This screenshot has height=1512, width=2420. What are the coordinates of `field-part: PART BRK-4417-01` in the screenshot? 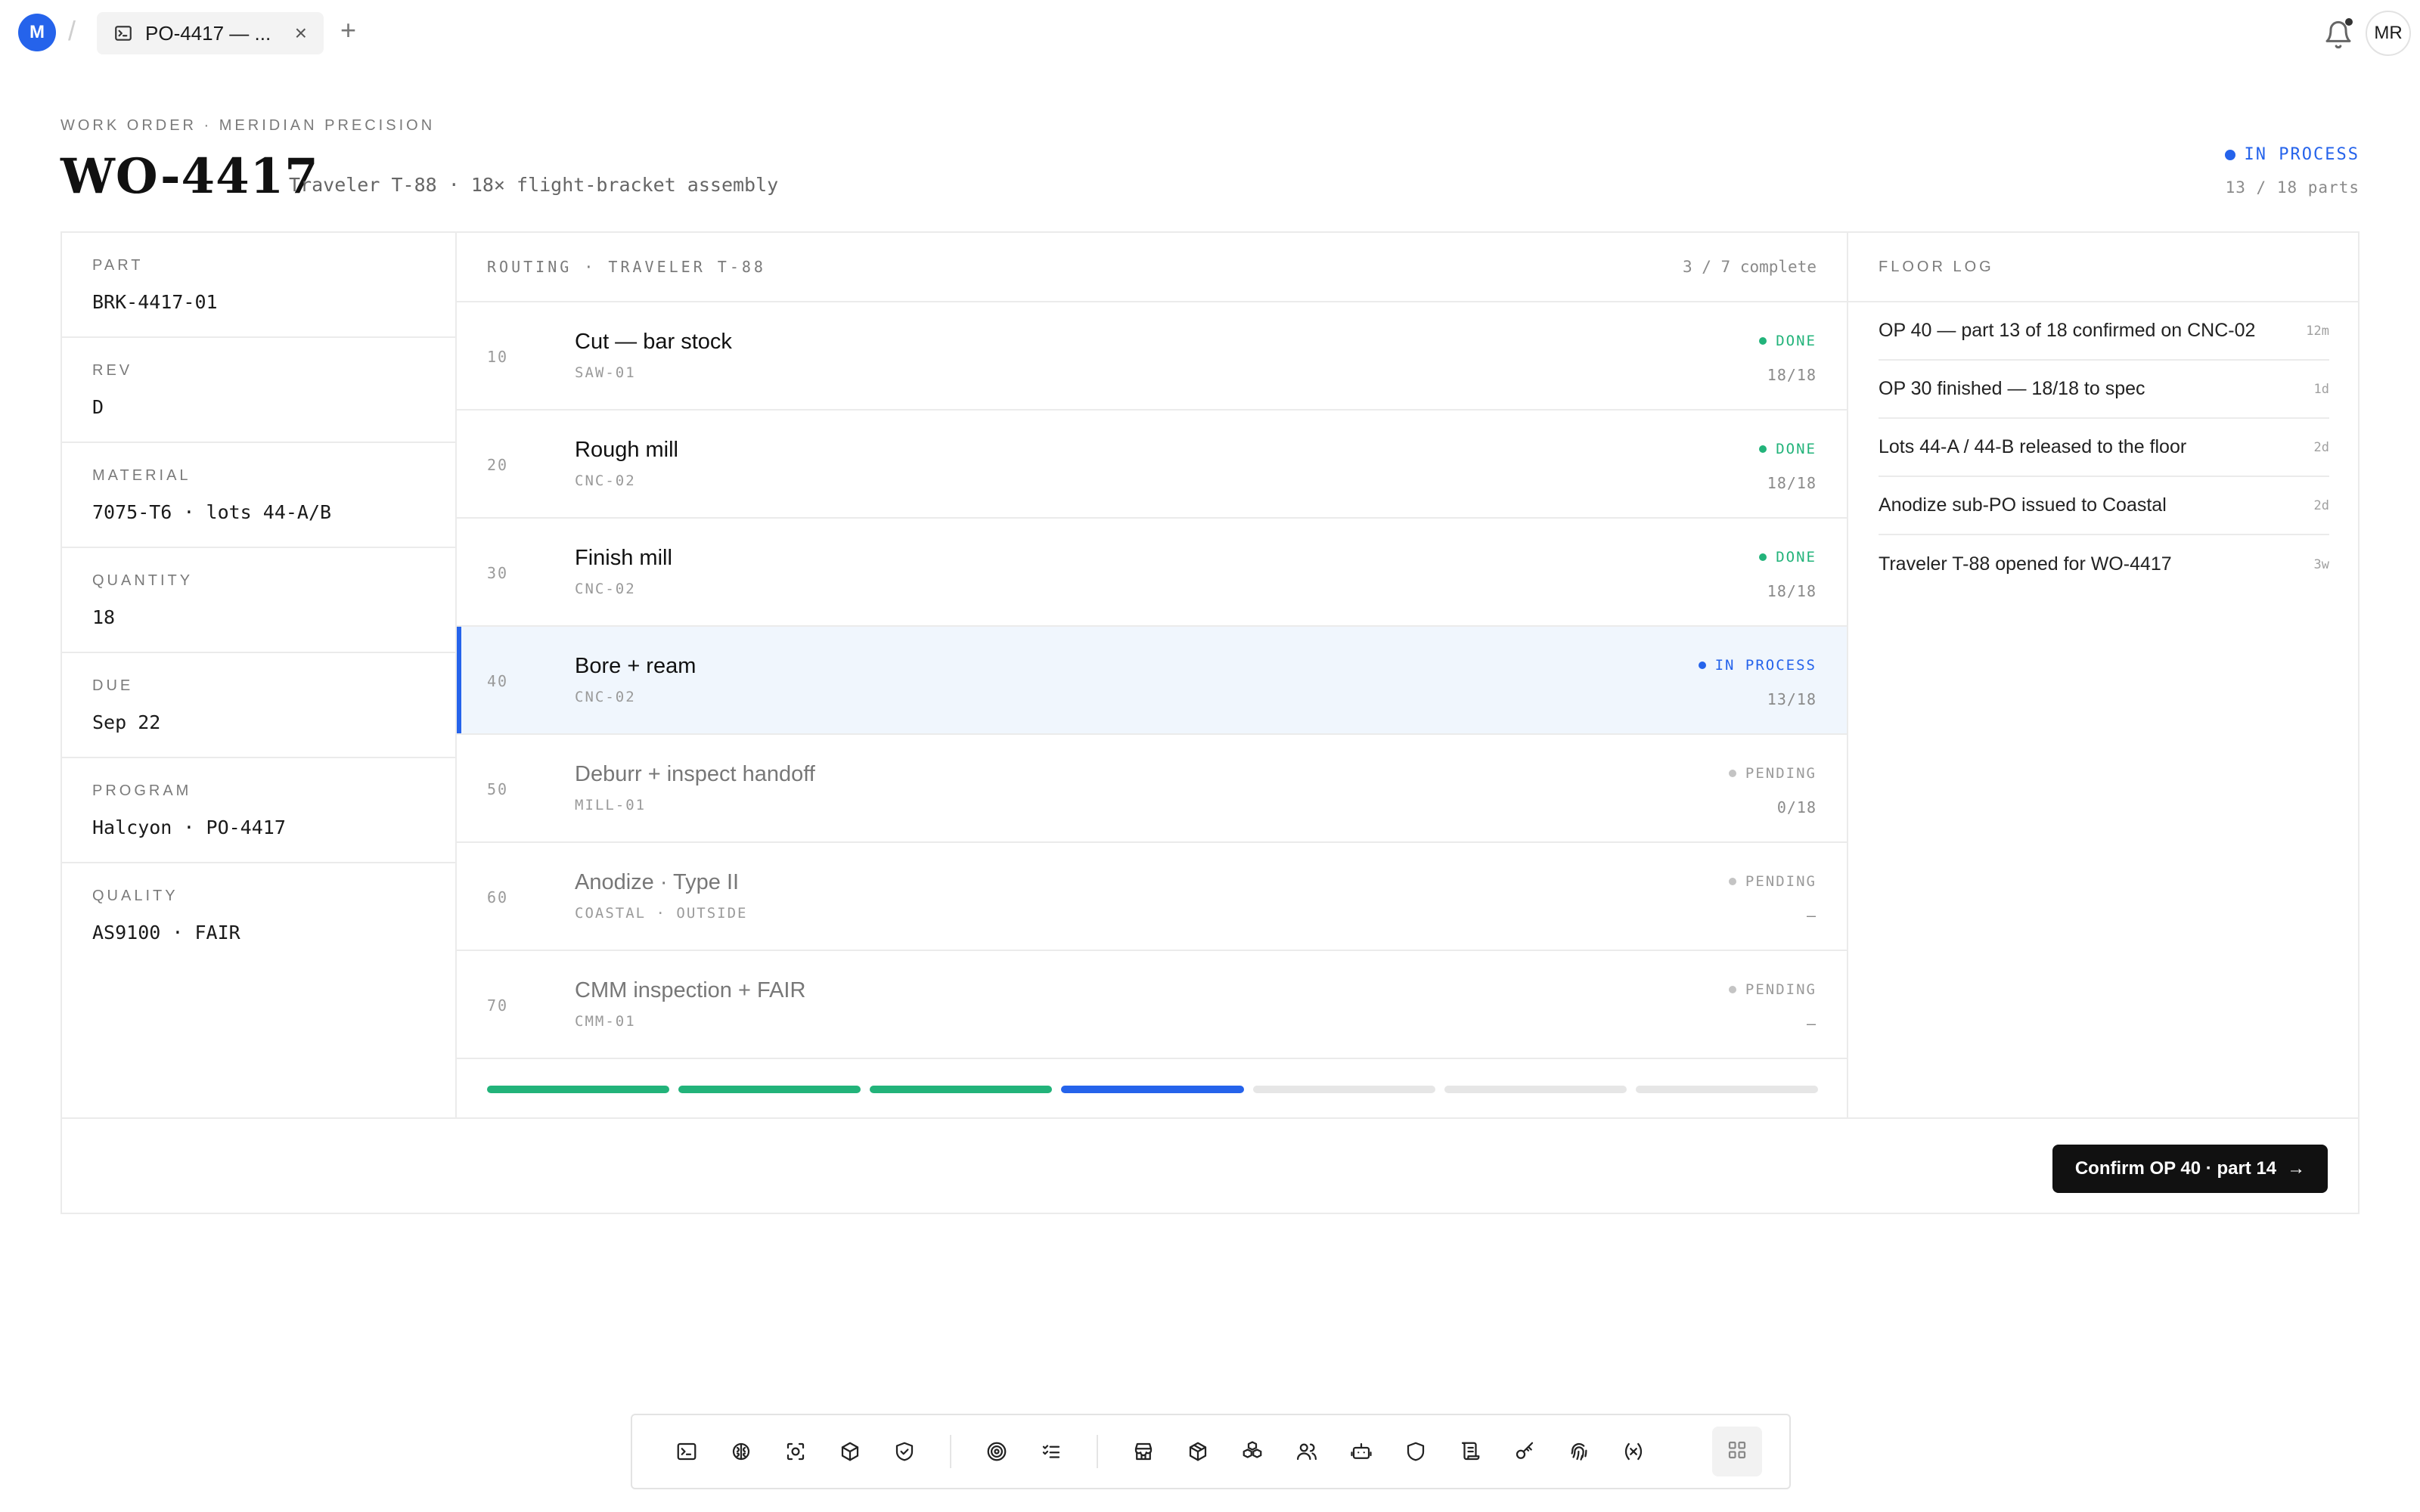 It's located at (258, 285).